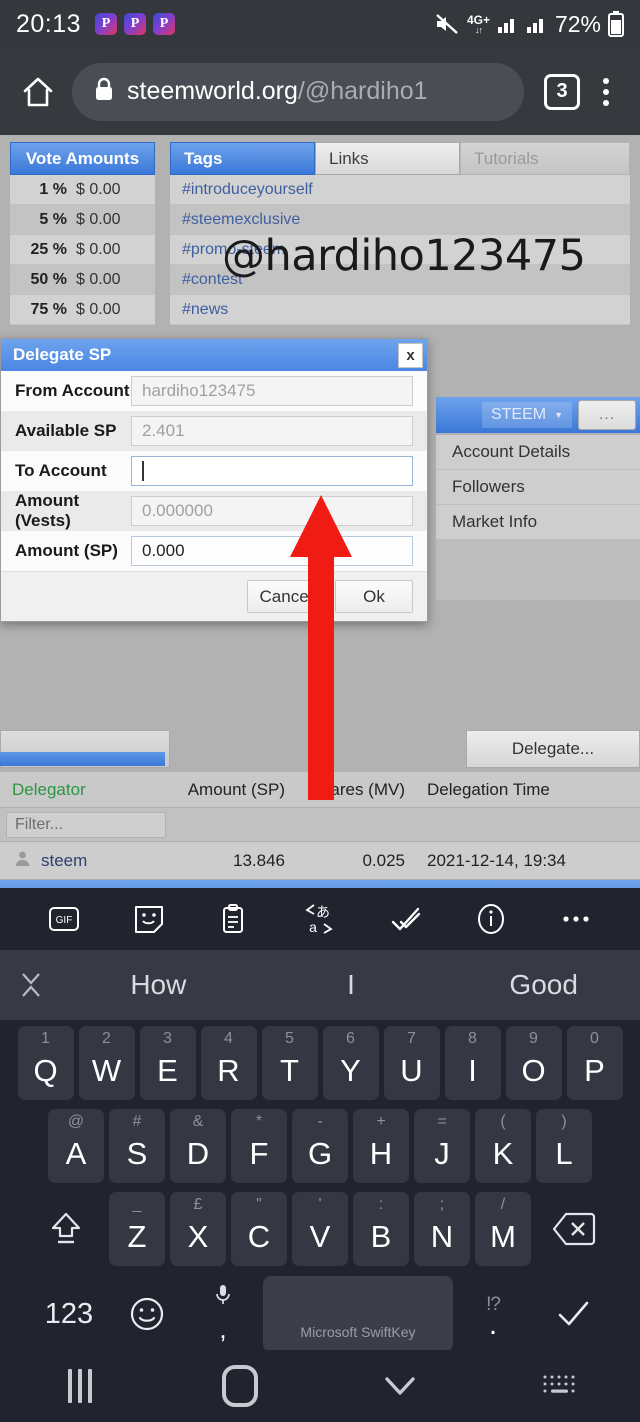  Describe the element at coordinates (240, 1386) in the screenshot. I see `home-nav-icon` at that location.